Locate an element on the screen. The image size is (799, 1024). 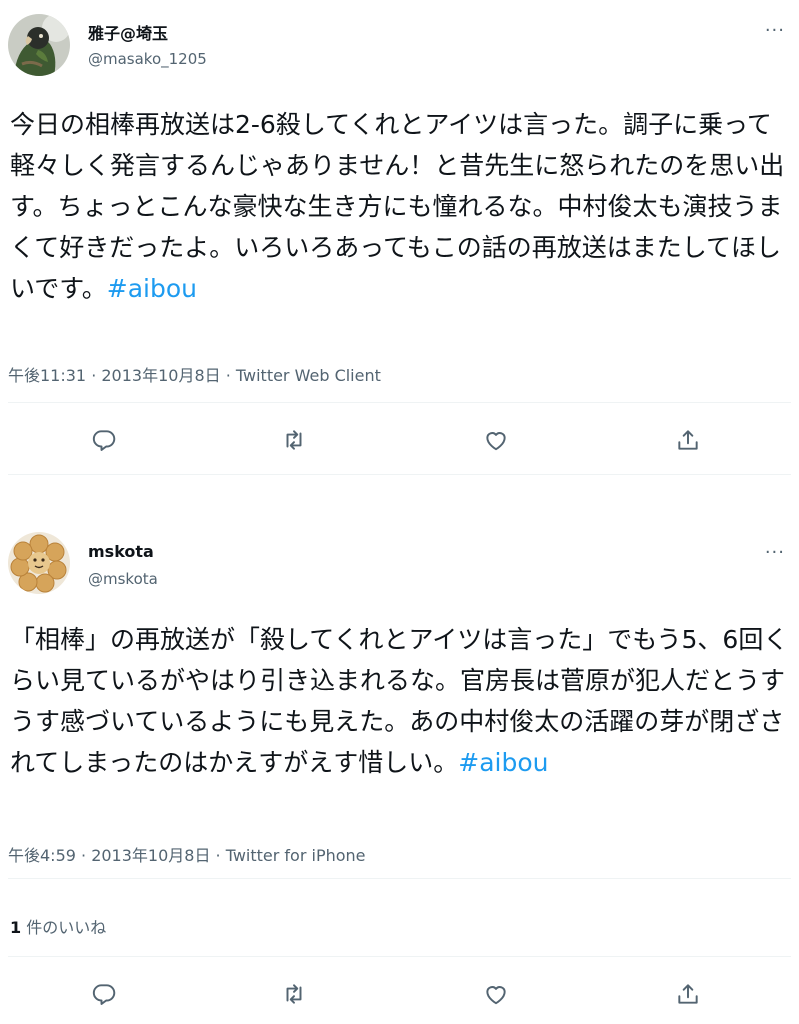
avatar-parrot is located at coordinates (39, 45).